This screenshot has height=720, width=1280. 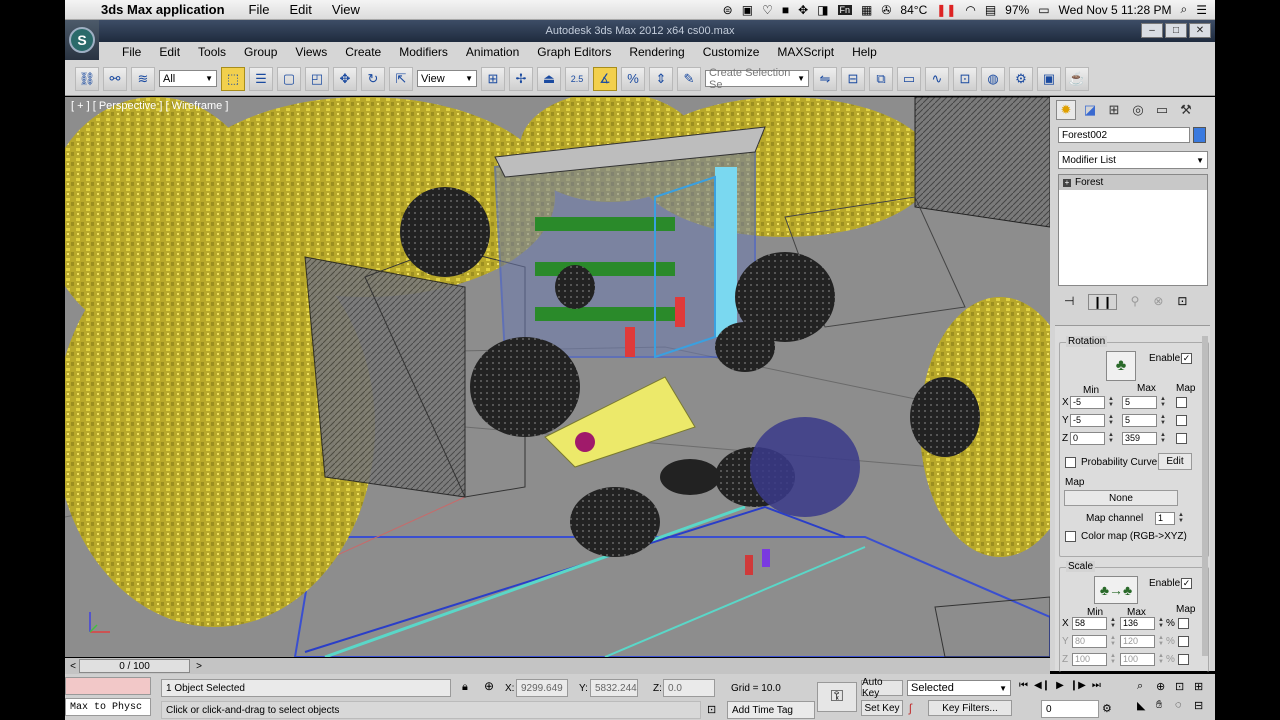 What do you see at coordinates (1137, 623) in the screenshot?
I see `scale-x-max: 136` at bounding box center [1137, 623].